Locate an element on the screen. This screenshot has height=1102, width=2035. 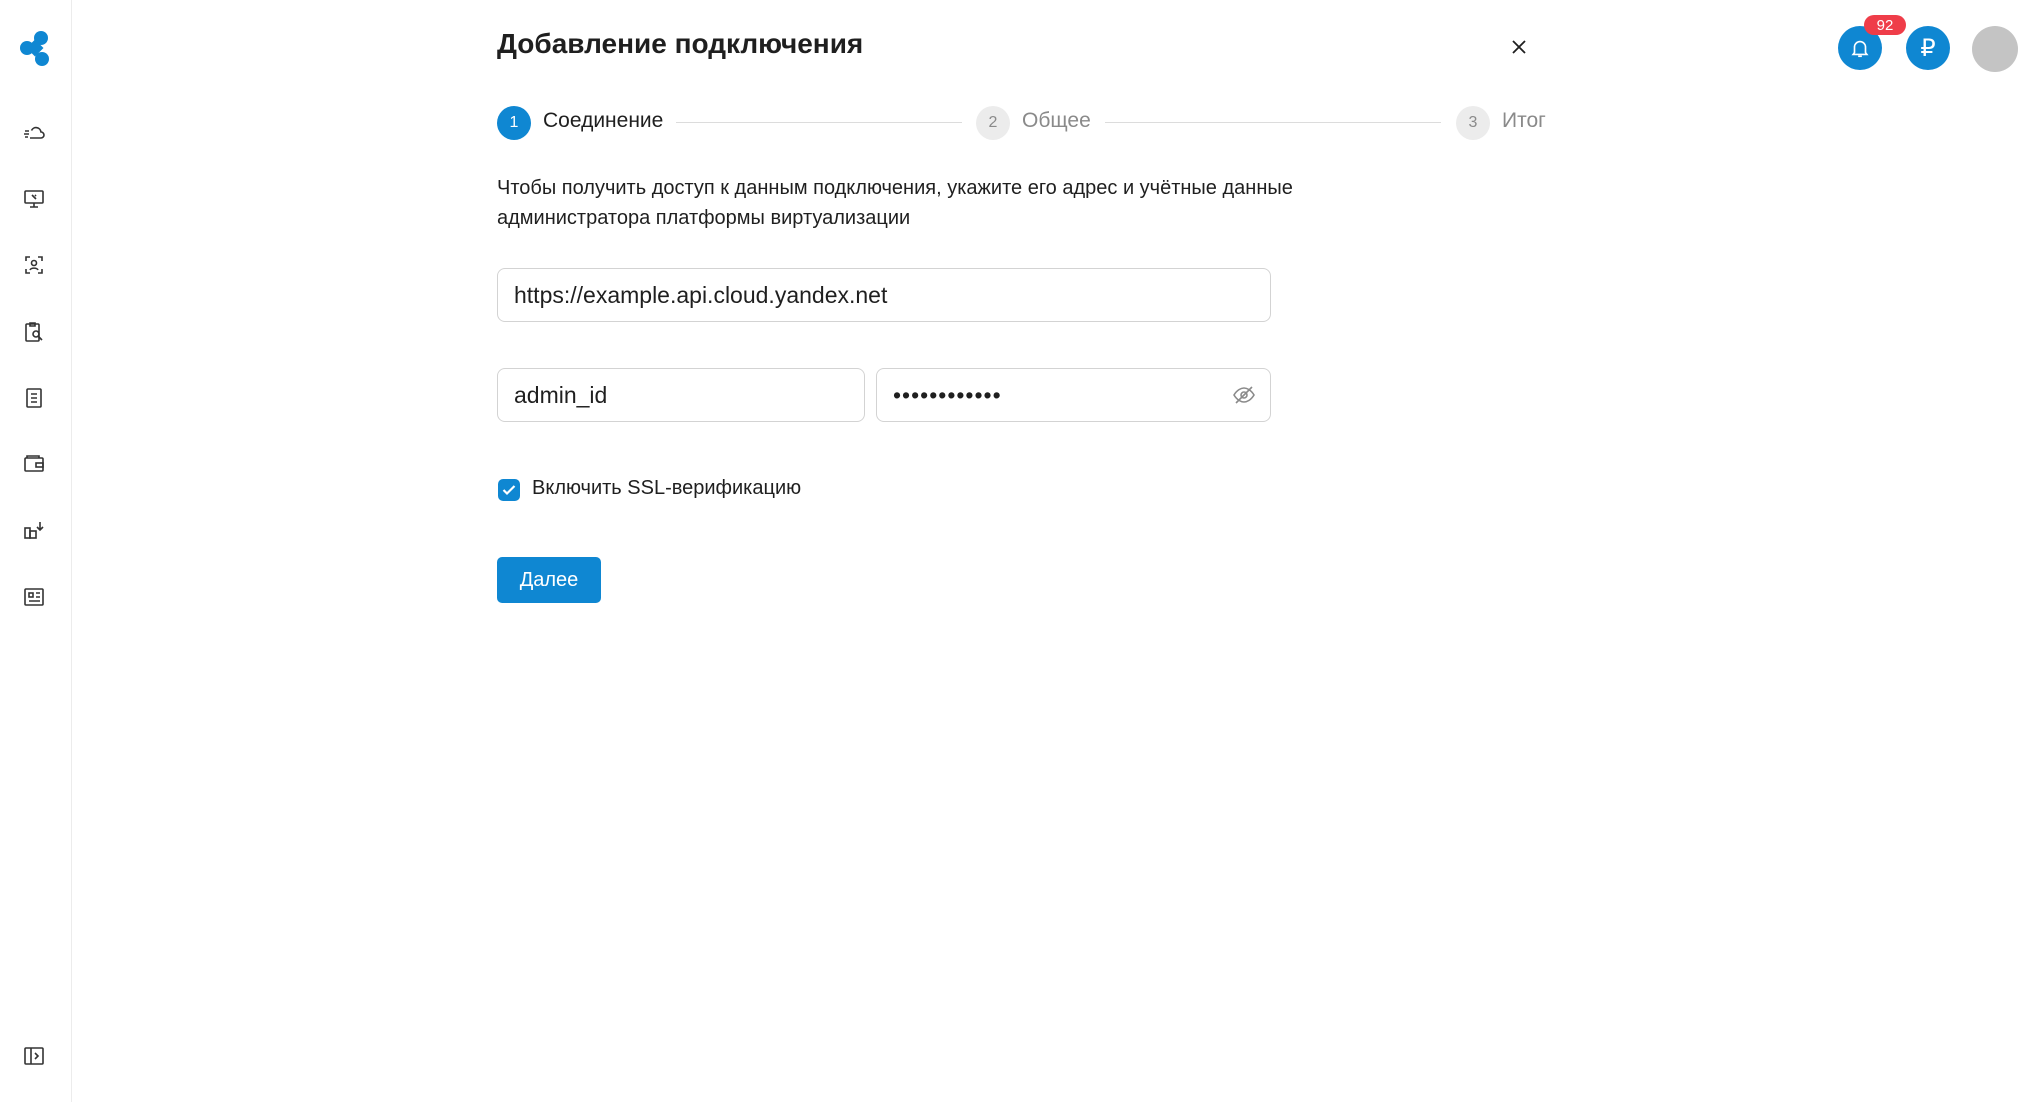
sidebar-item-users is located at coordinates (34, 265).